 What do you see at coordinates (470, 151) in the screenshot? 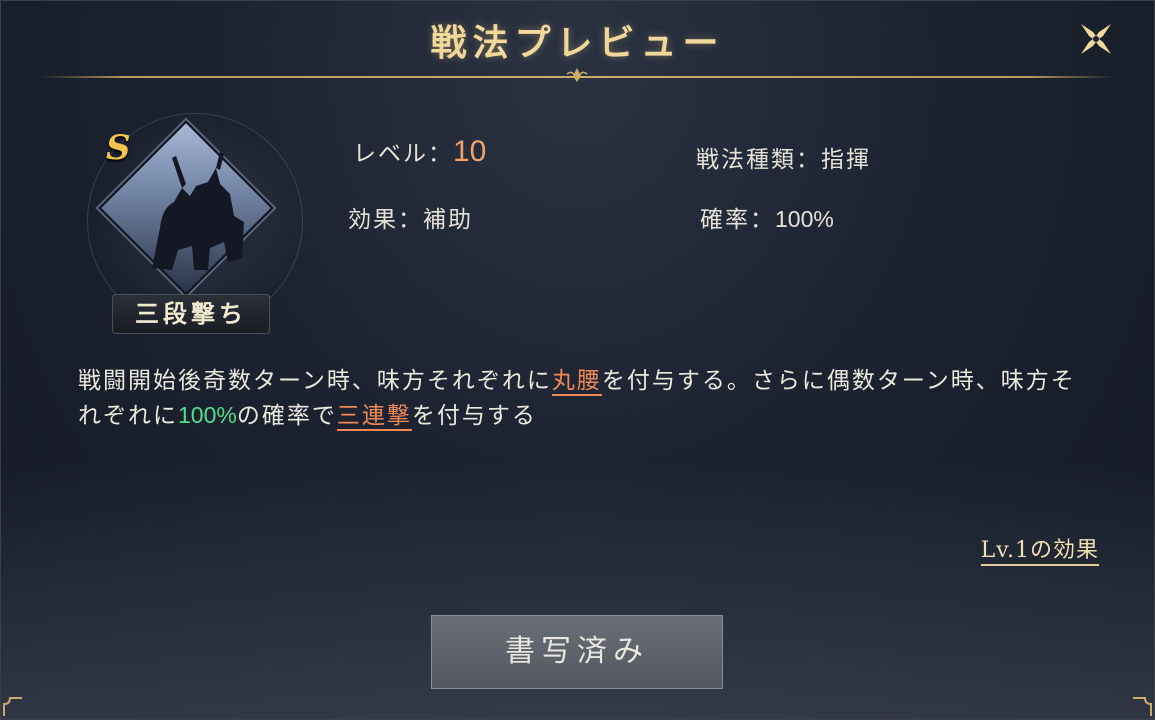
I see `level-value: 10` at bounding box center [470, 151].